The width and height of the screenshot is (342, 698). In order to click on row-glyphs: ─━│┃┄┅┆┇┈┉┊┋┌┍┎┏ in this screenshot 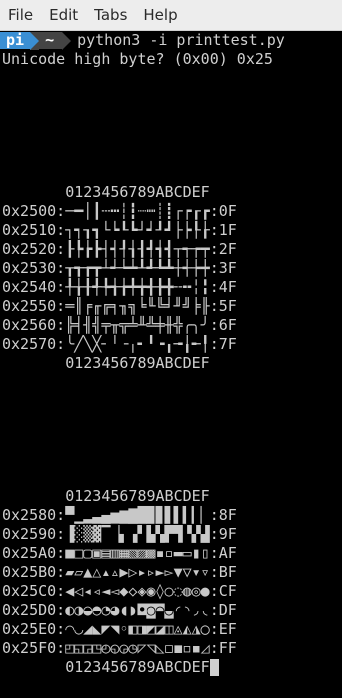, I will do `click(137, 211)`.